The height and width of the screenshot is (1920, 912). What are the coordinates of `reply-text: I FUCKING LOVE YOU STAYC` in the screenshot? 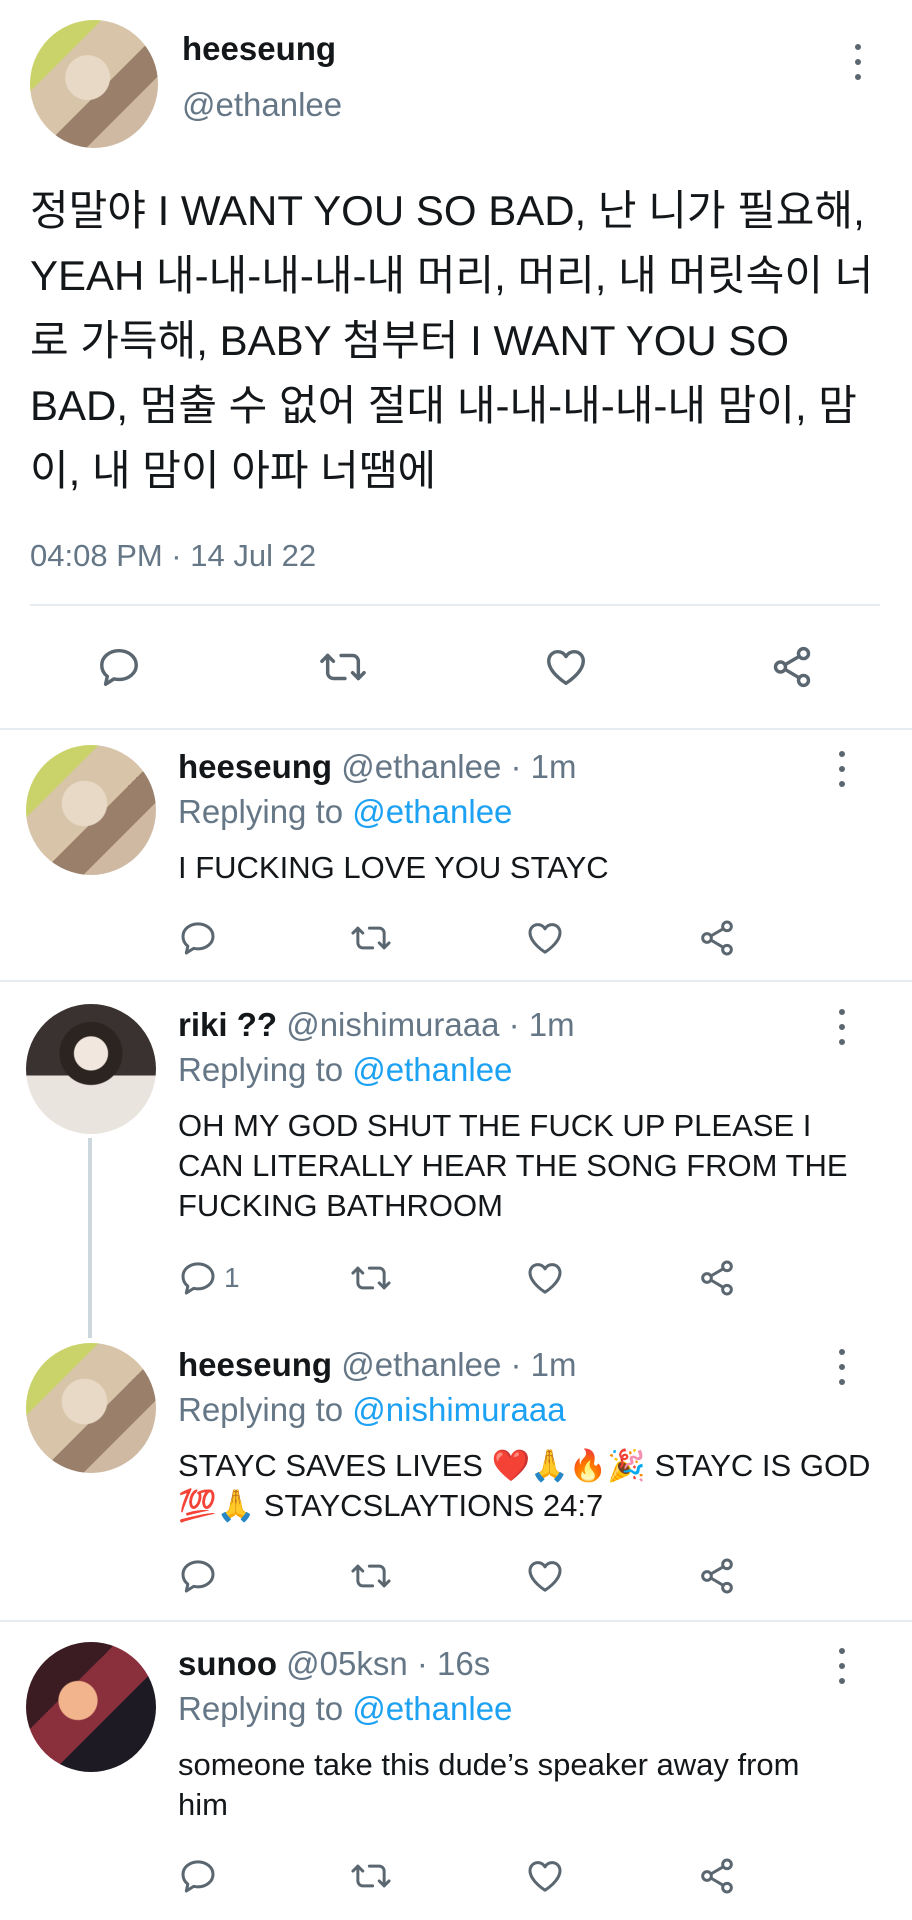 It's located at (393, 867).